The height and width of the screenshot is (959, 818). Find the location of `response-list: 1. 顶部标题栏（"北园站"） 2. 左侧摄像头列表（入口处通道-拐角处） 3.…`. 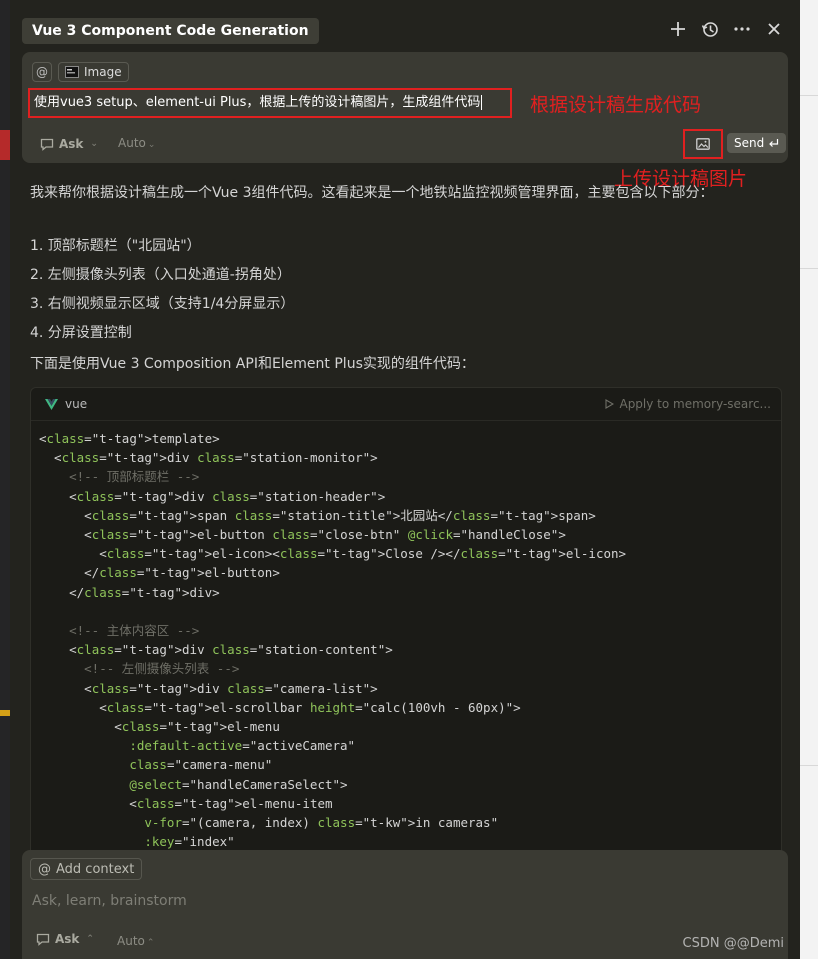

response-list: 1. 顶部标题栏（"北园站"） 2. 左侧摄像头列表（入口处通道-拐角处） 3.… is located at coordinates (402, 292).